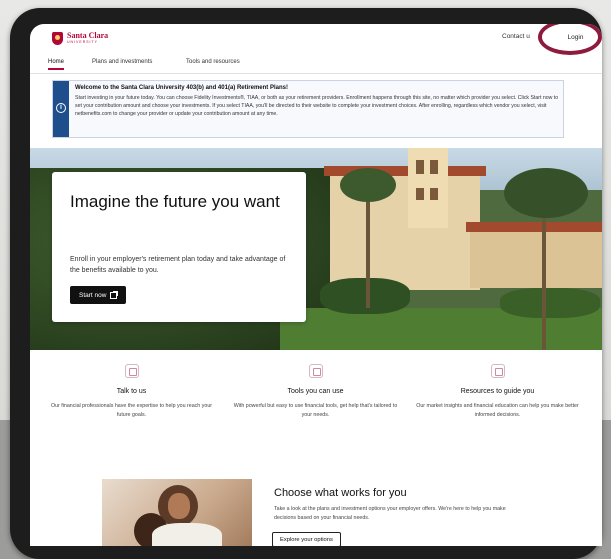  I want to click on start-now-label: Start now, so click(93, 295).